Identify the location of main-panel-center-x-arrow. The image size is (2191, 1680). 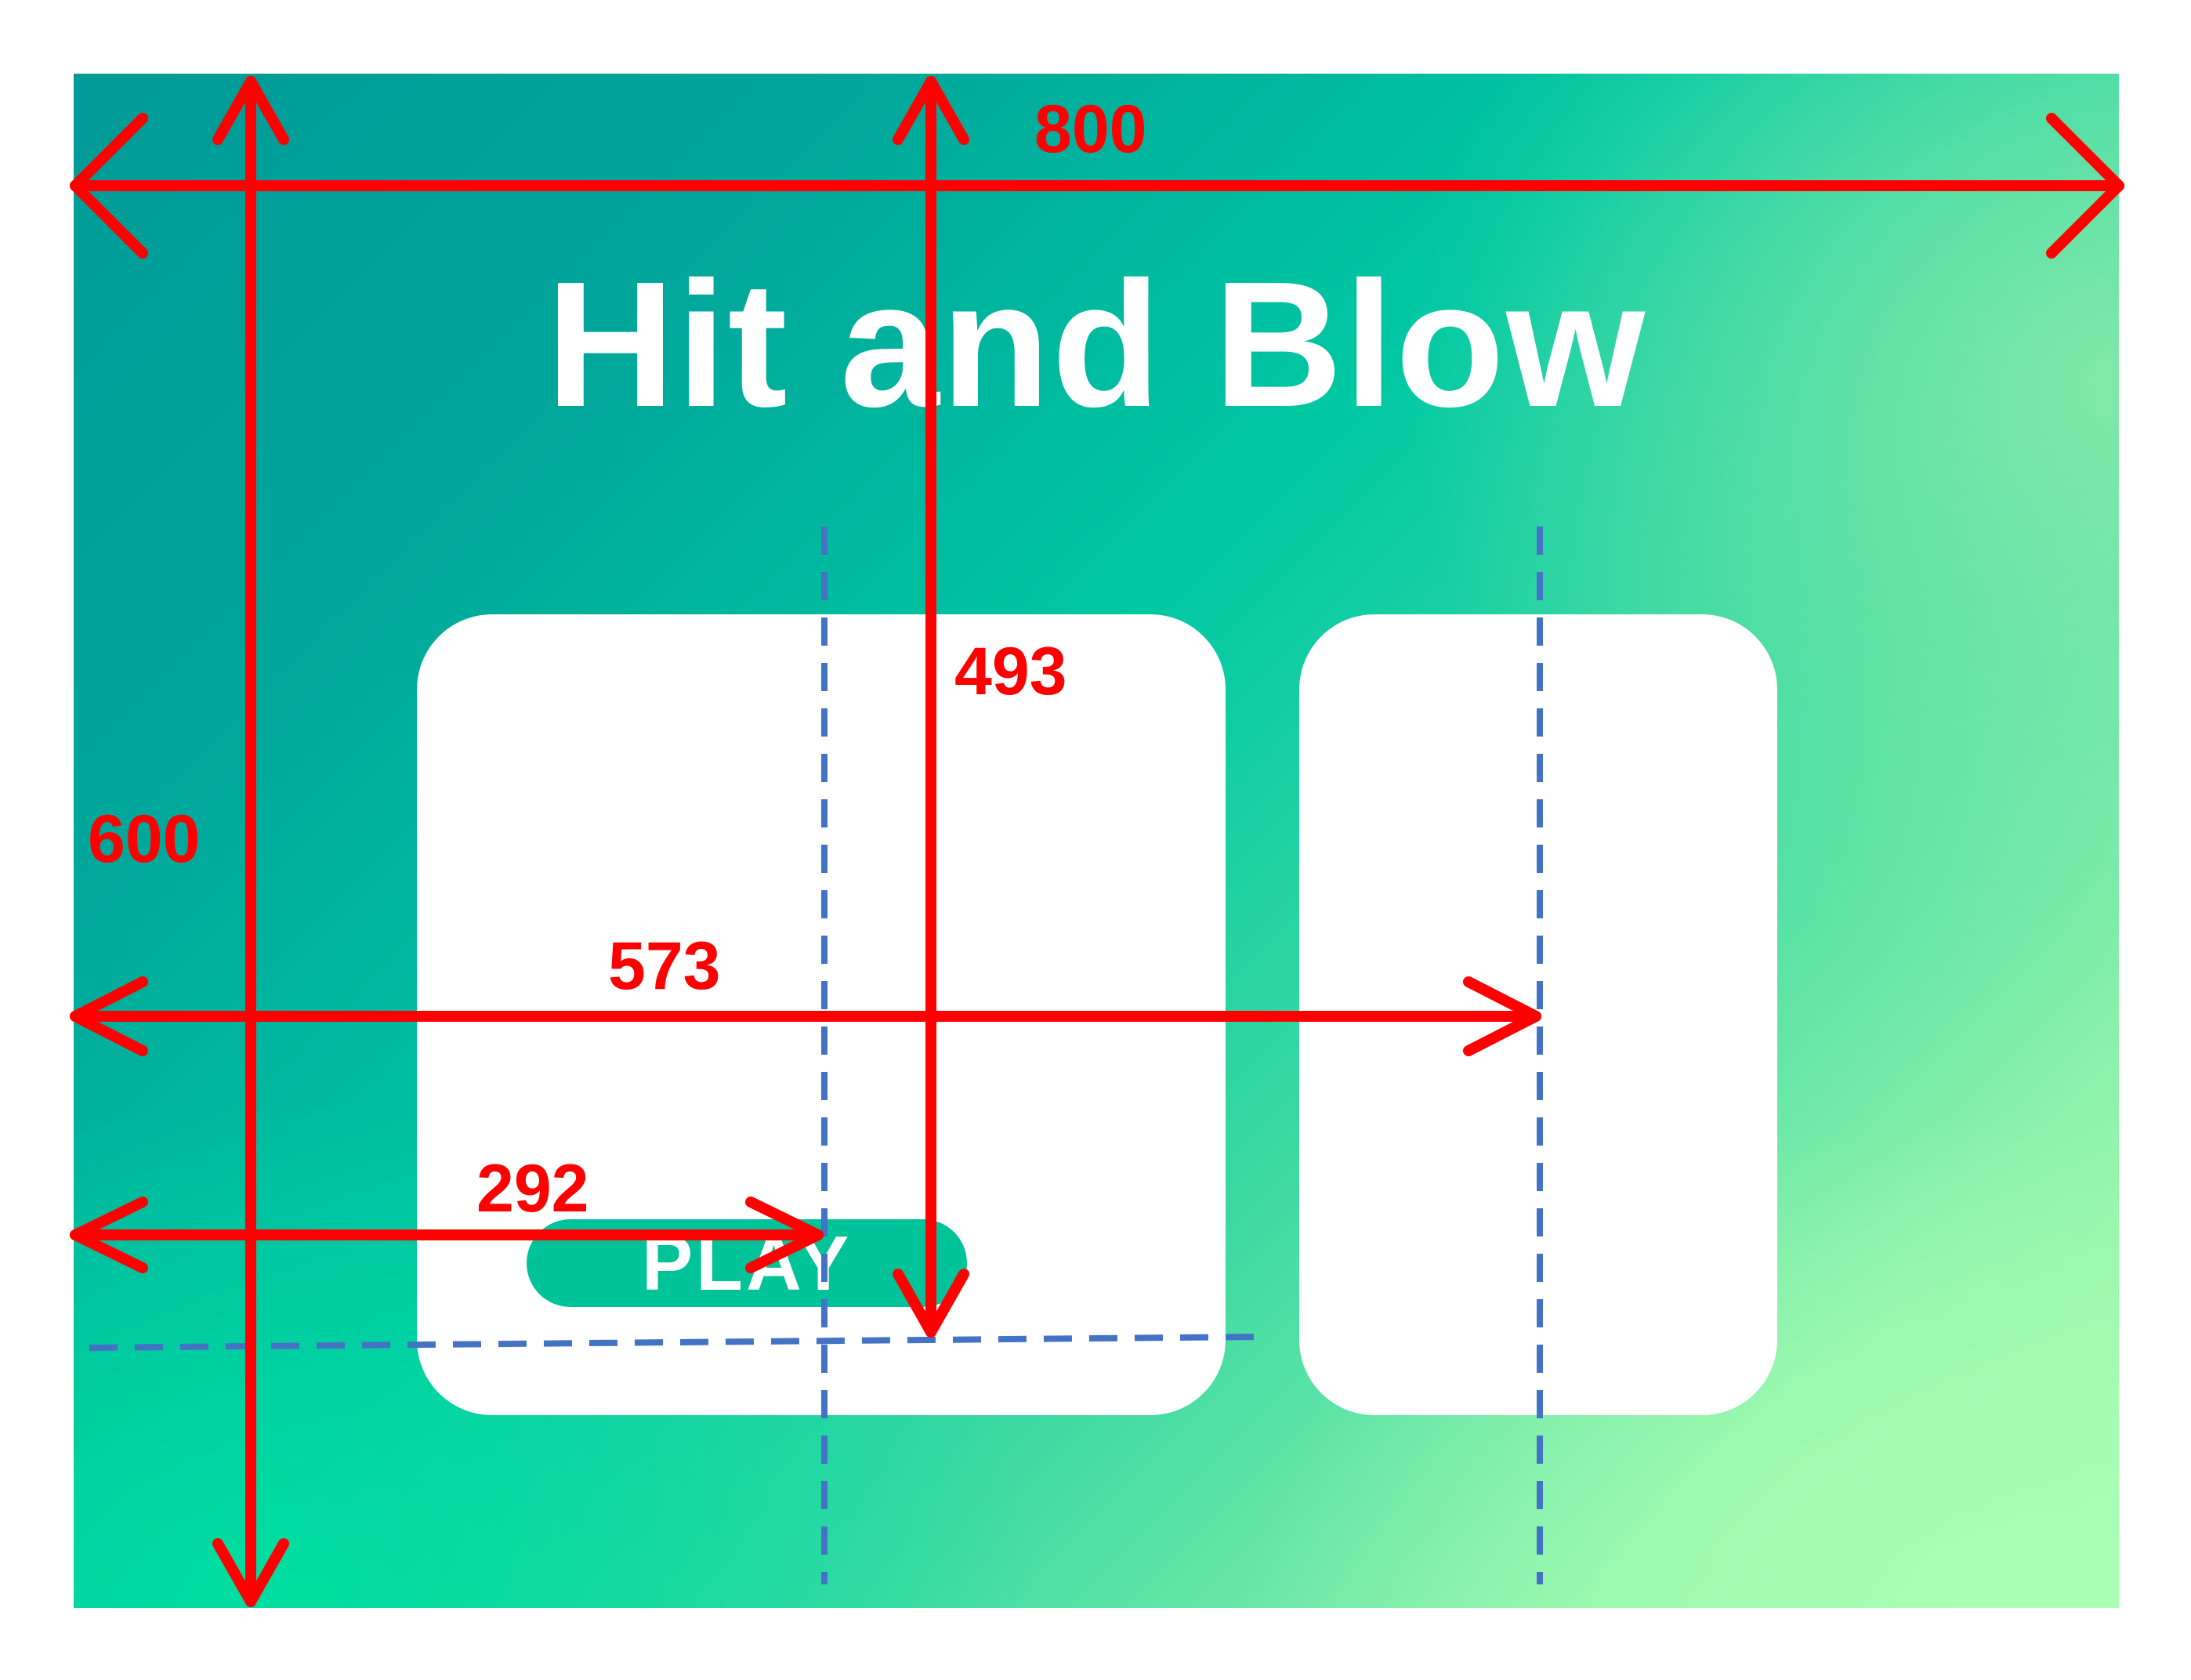
(447, 1235).